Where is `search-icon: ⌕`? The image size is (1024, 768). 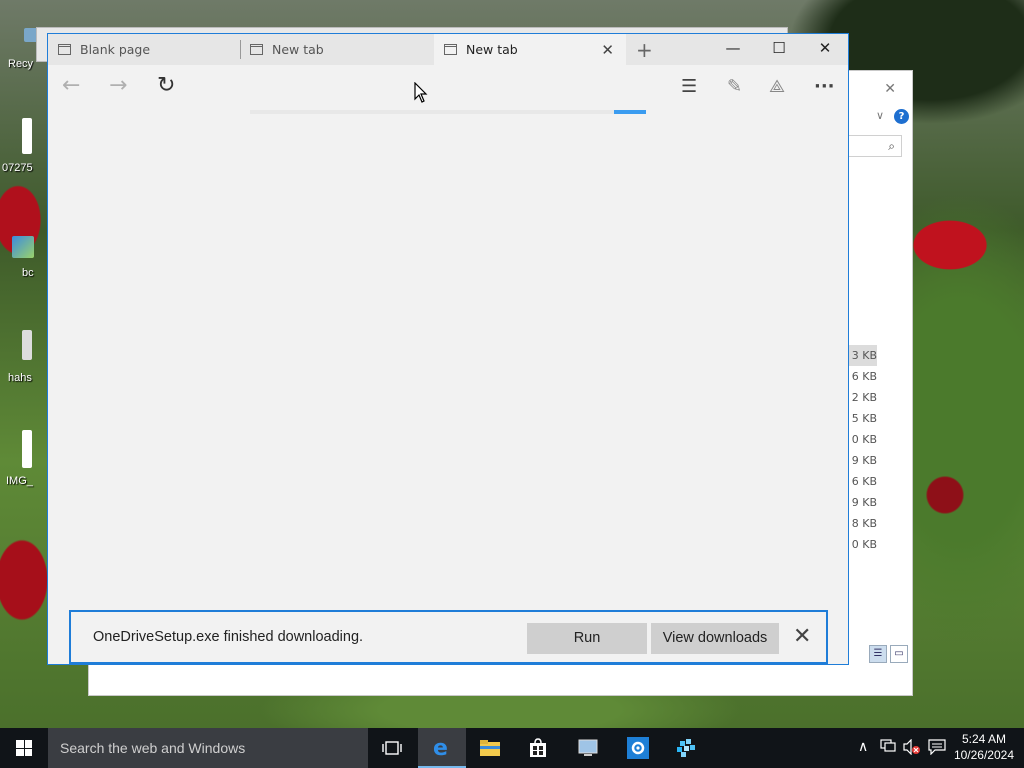
search-icon: ⌕ is located at coordinates (891, 146).